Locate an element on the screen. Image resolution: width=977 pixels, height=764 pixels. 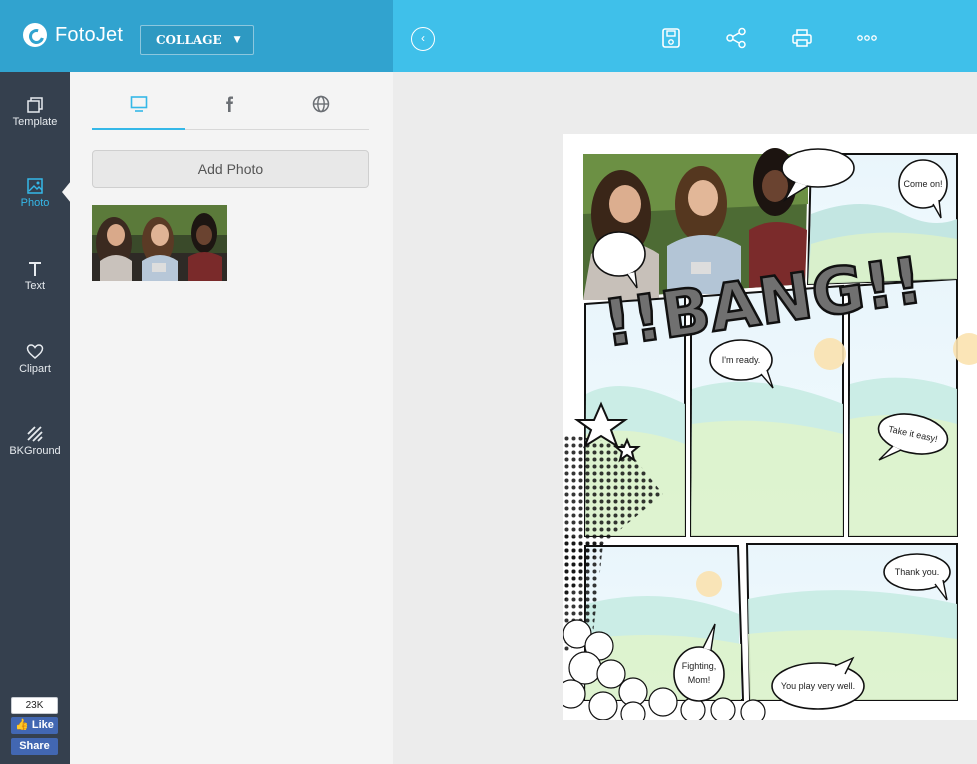
background-icon is located at coordinates (35, 434).